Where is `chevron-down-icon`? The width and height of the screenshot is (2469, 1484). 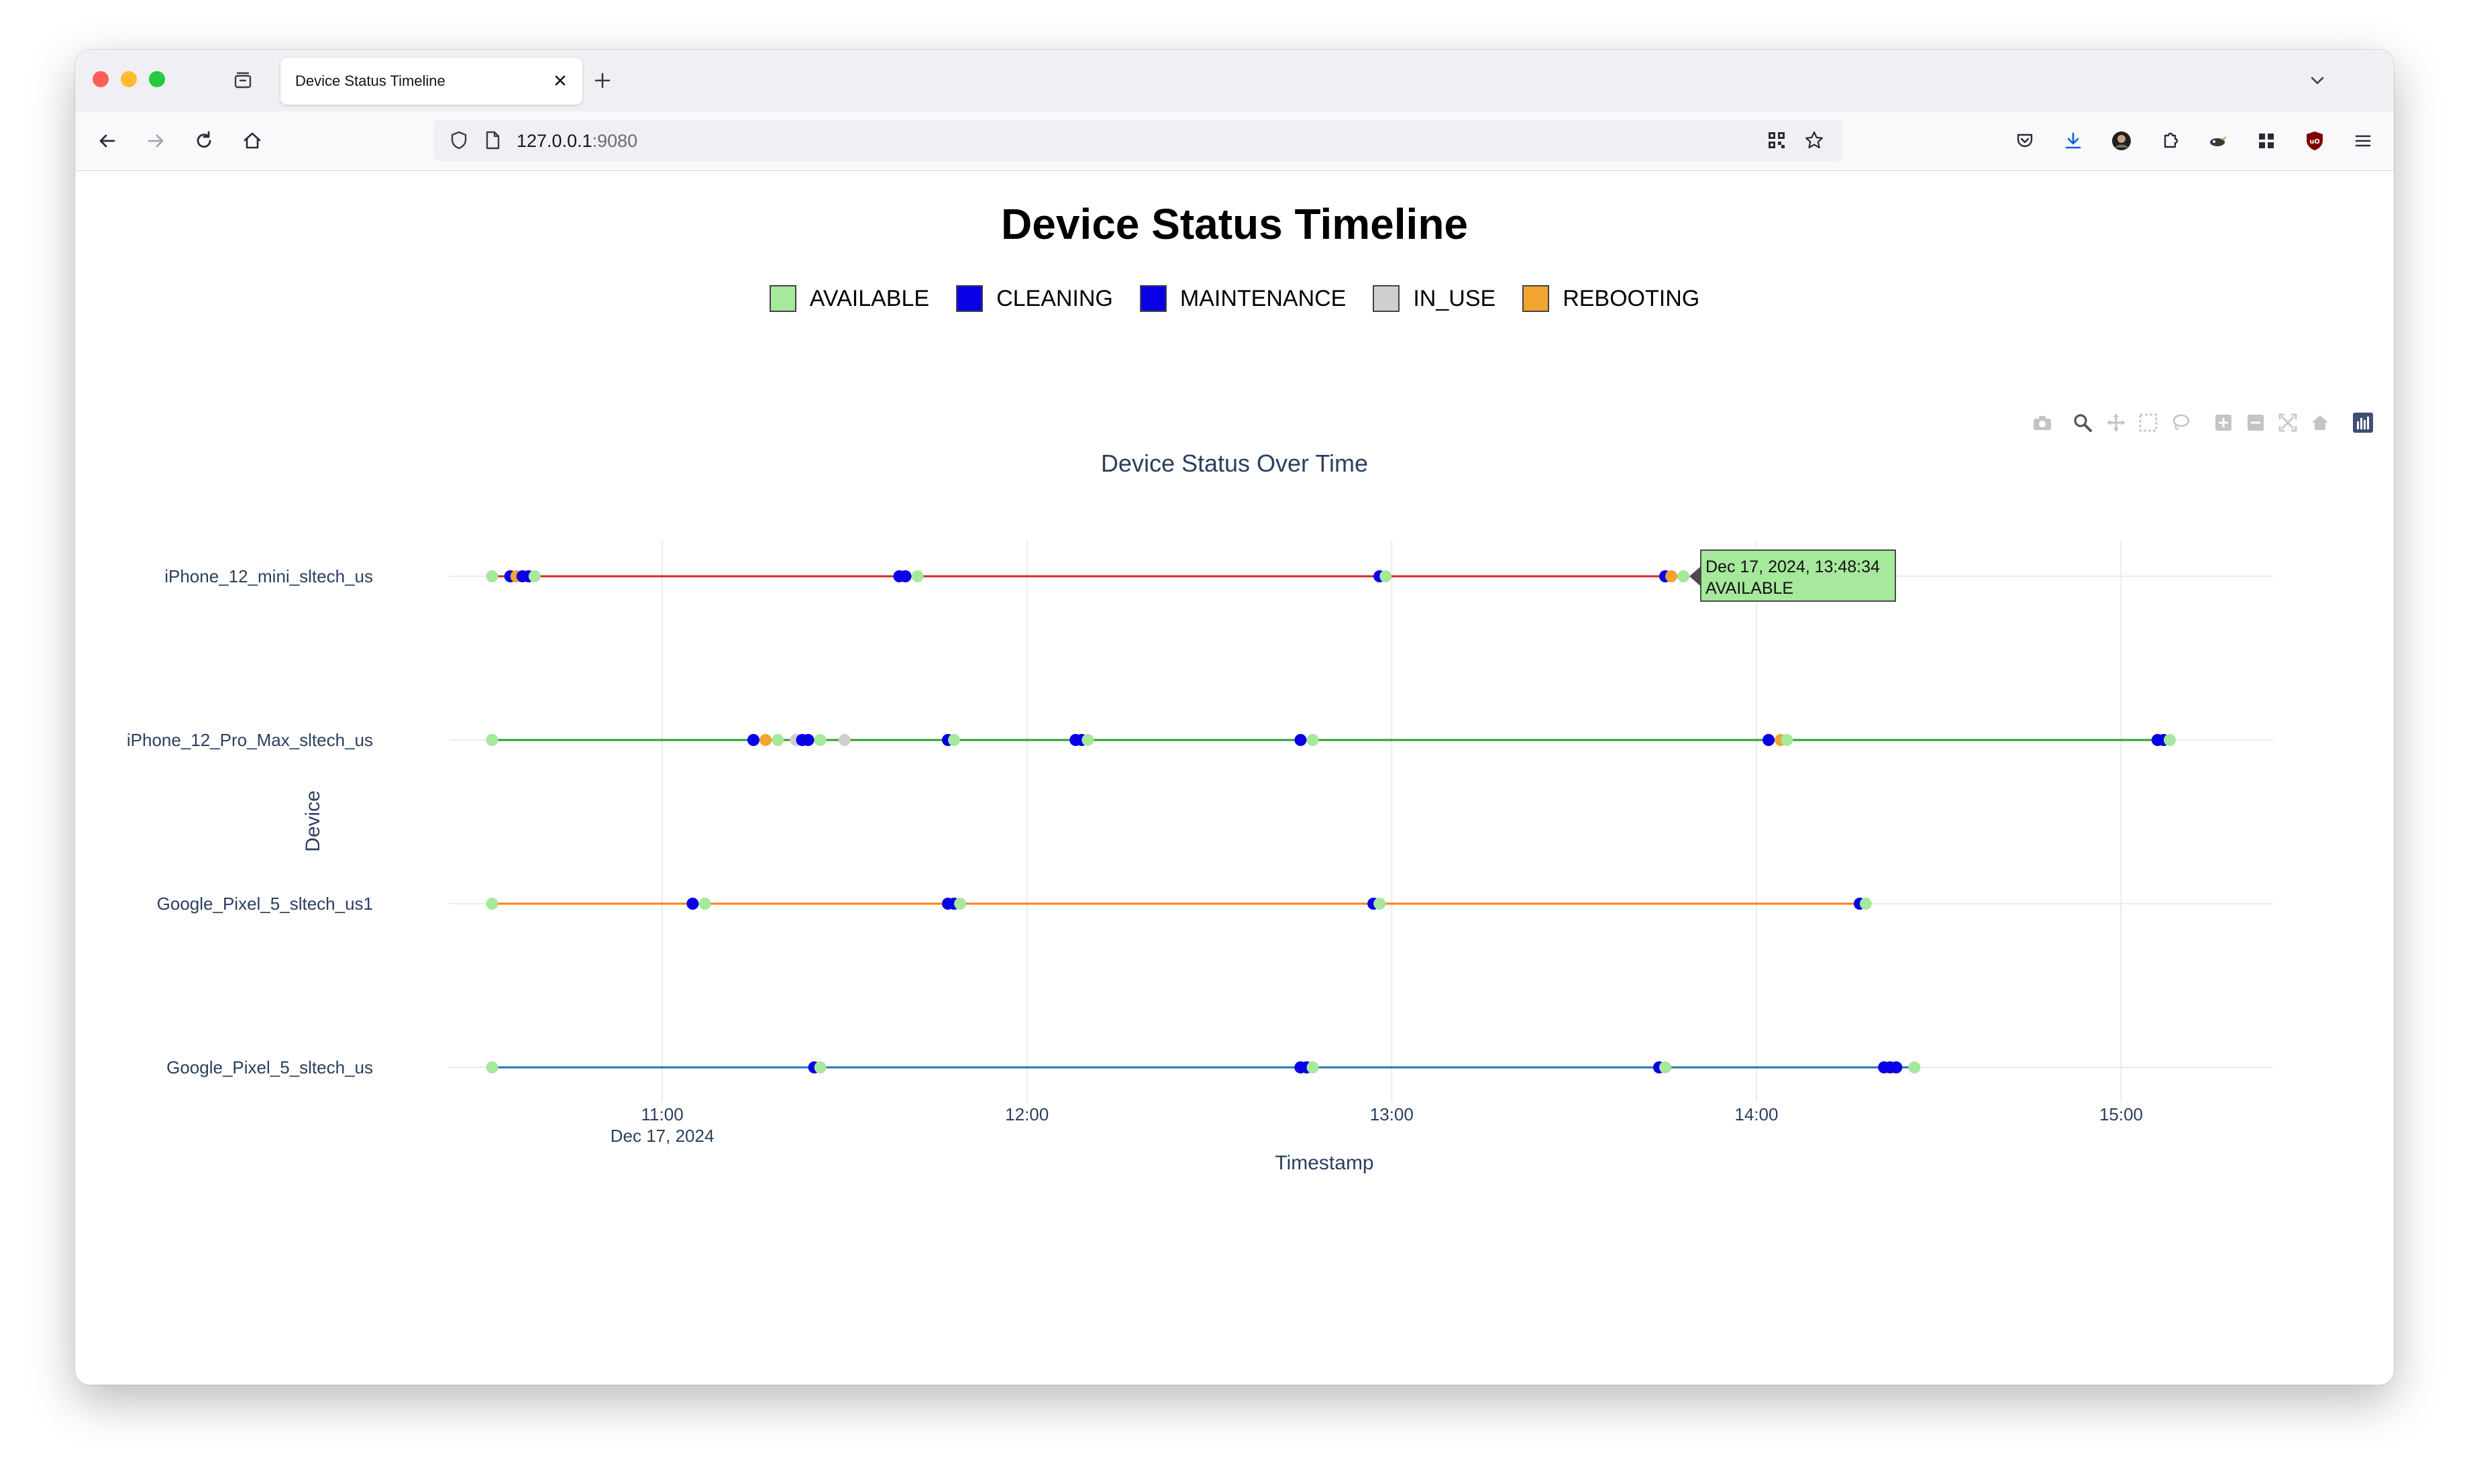 chevron-down-icon is located at coordinates (2318, 80).